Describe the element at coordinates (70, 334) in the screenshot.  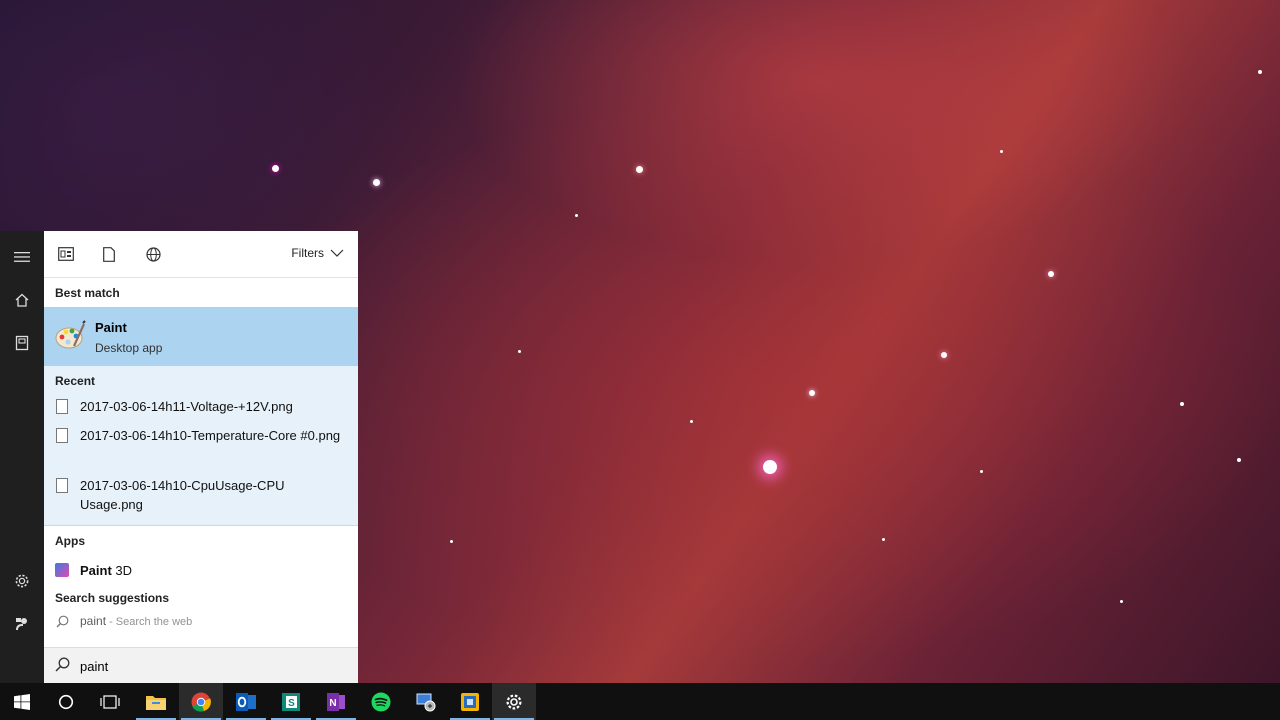
I see `paint-palette-icon` at that location.